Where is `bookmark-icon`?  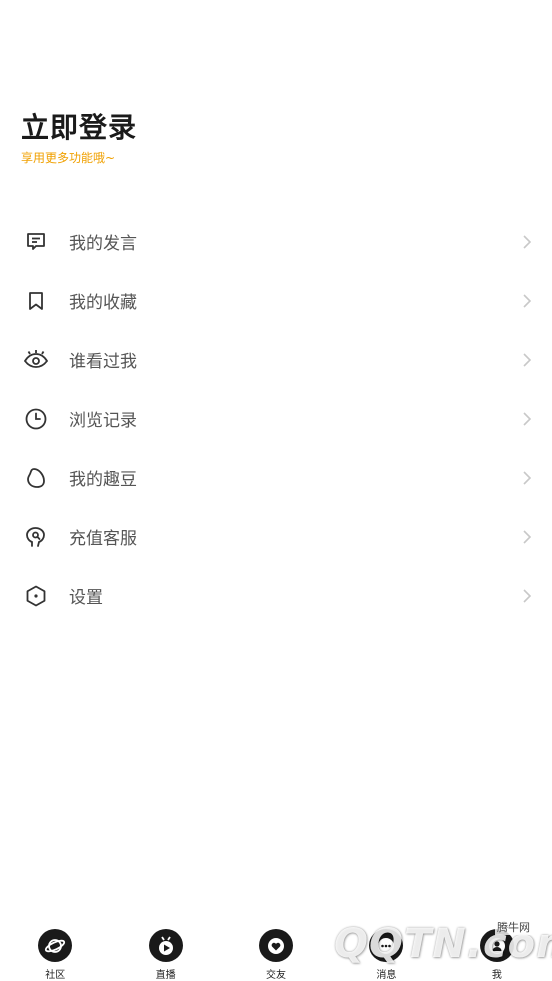
bookmark-icon is located at coordinates (36, 301).